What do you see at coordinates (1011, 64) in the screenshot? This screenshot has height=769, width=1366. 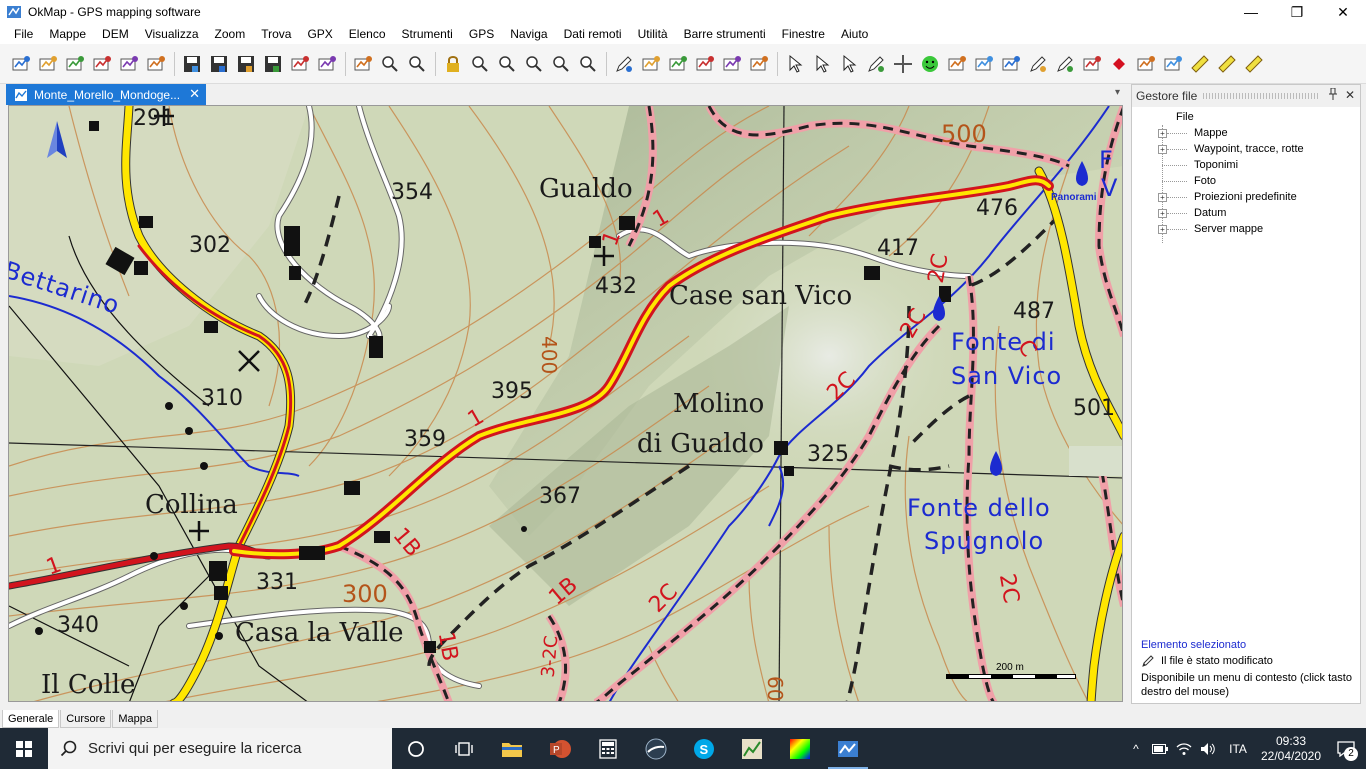 I see `rotate-button` at bounding box center [1011, 64].